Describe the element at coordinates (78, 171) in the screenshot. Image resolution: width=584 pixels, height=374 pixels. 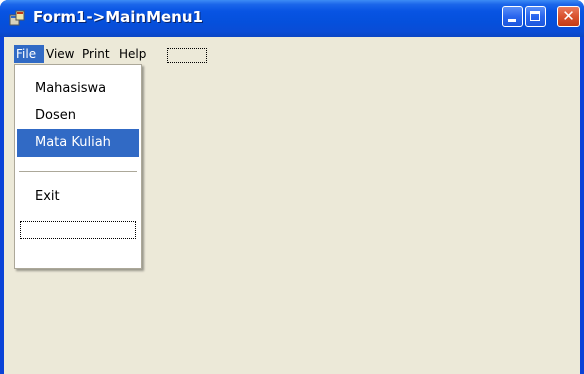
I see `menu-separator` at that location.